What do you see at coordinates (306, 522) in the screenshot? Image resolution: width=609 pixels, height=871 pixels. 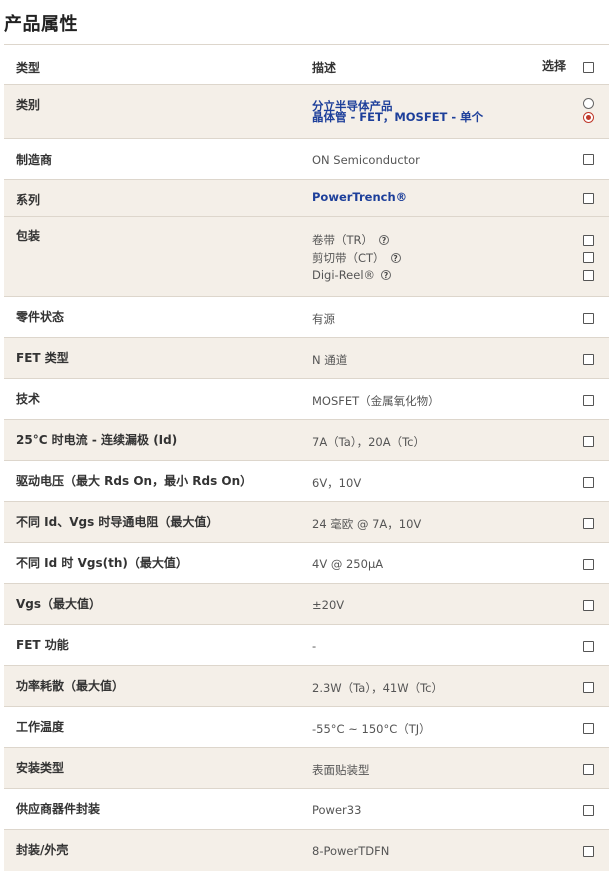 I see `table-row: 不同 Id、Vgs 时导通电阻（最大值） 24 毫欧 @ 7A，10V` at bounding box center [306, 522].